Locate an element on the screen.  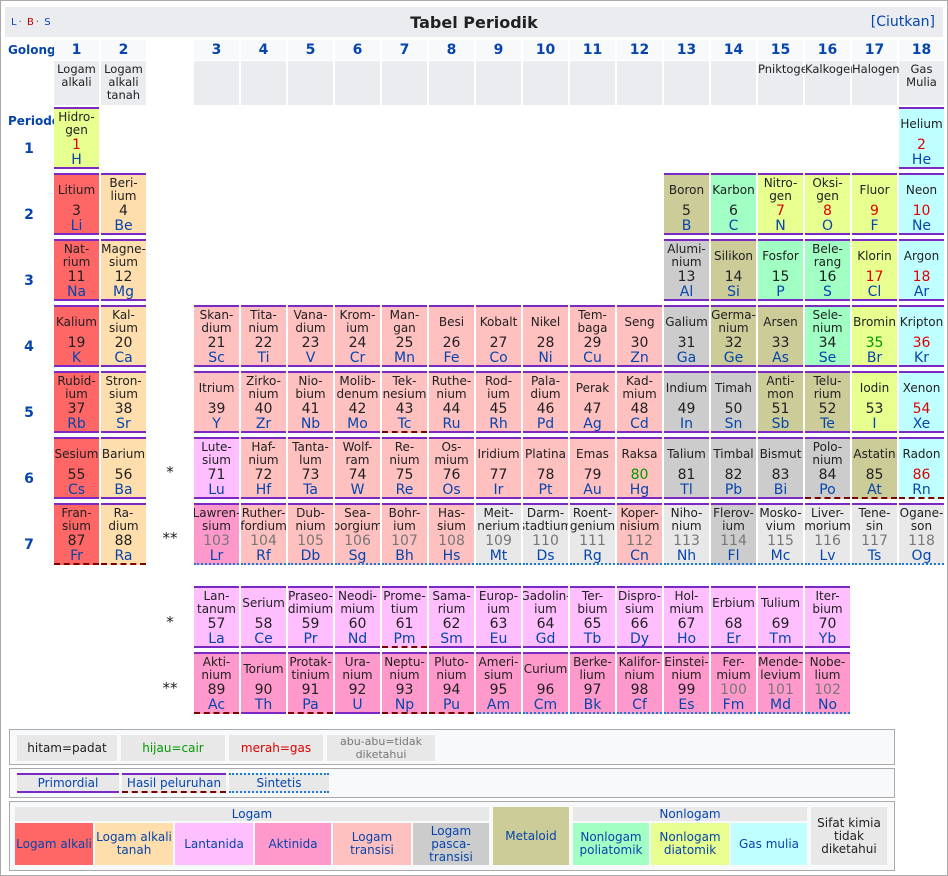
element-cell-ce: Serium 58 Ce is located at coordinates (263, 617).